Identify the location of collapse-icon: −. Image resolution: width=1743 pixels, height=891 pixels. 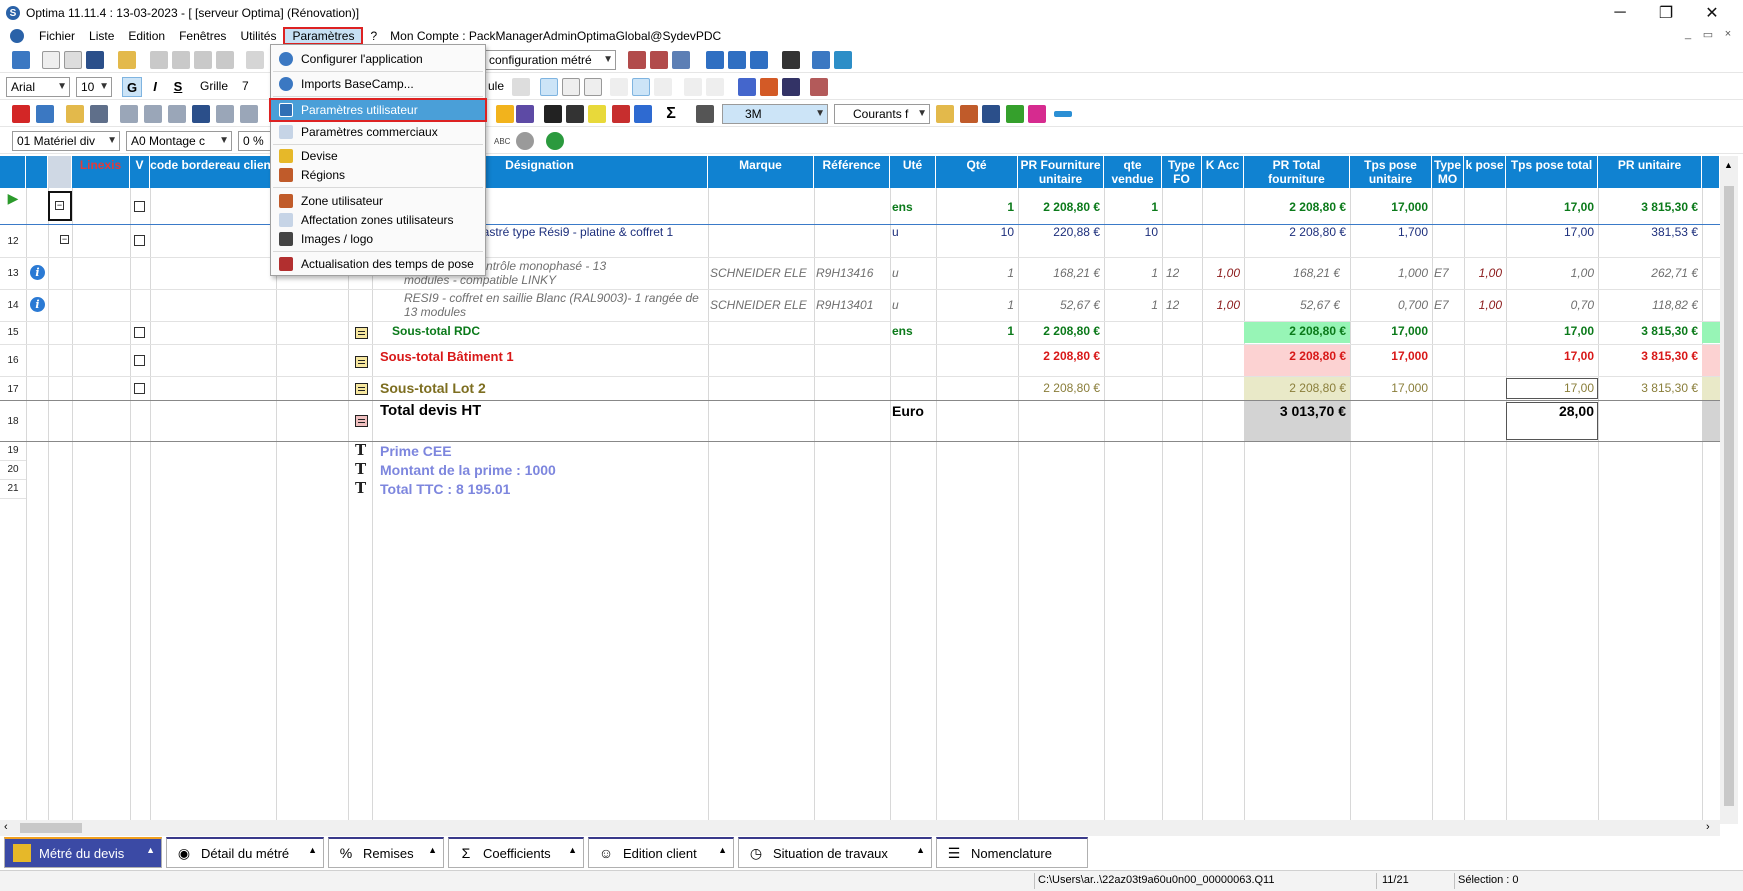
(64, 239).